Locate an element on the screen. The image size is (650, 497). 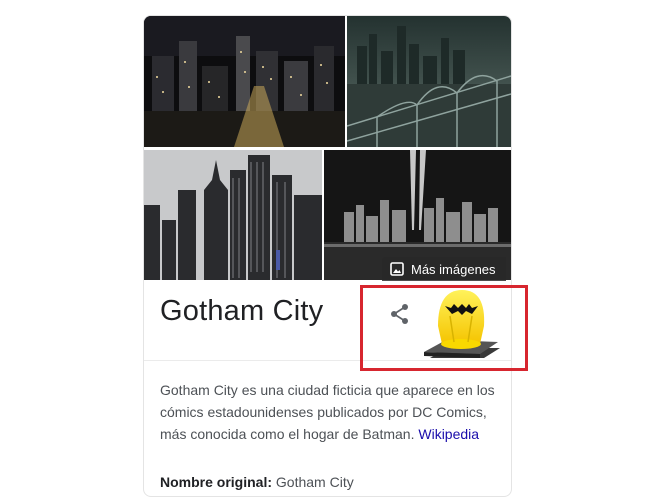
fact-row: Nombre original: Gotham City is located at coordinates (257, 482).